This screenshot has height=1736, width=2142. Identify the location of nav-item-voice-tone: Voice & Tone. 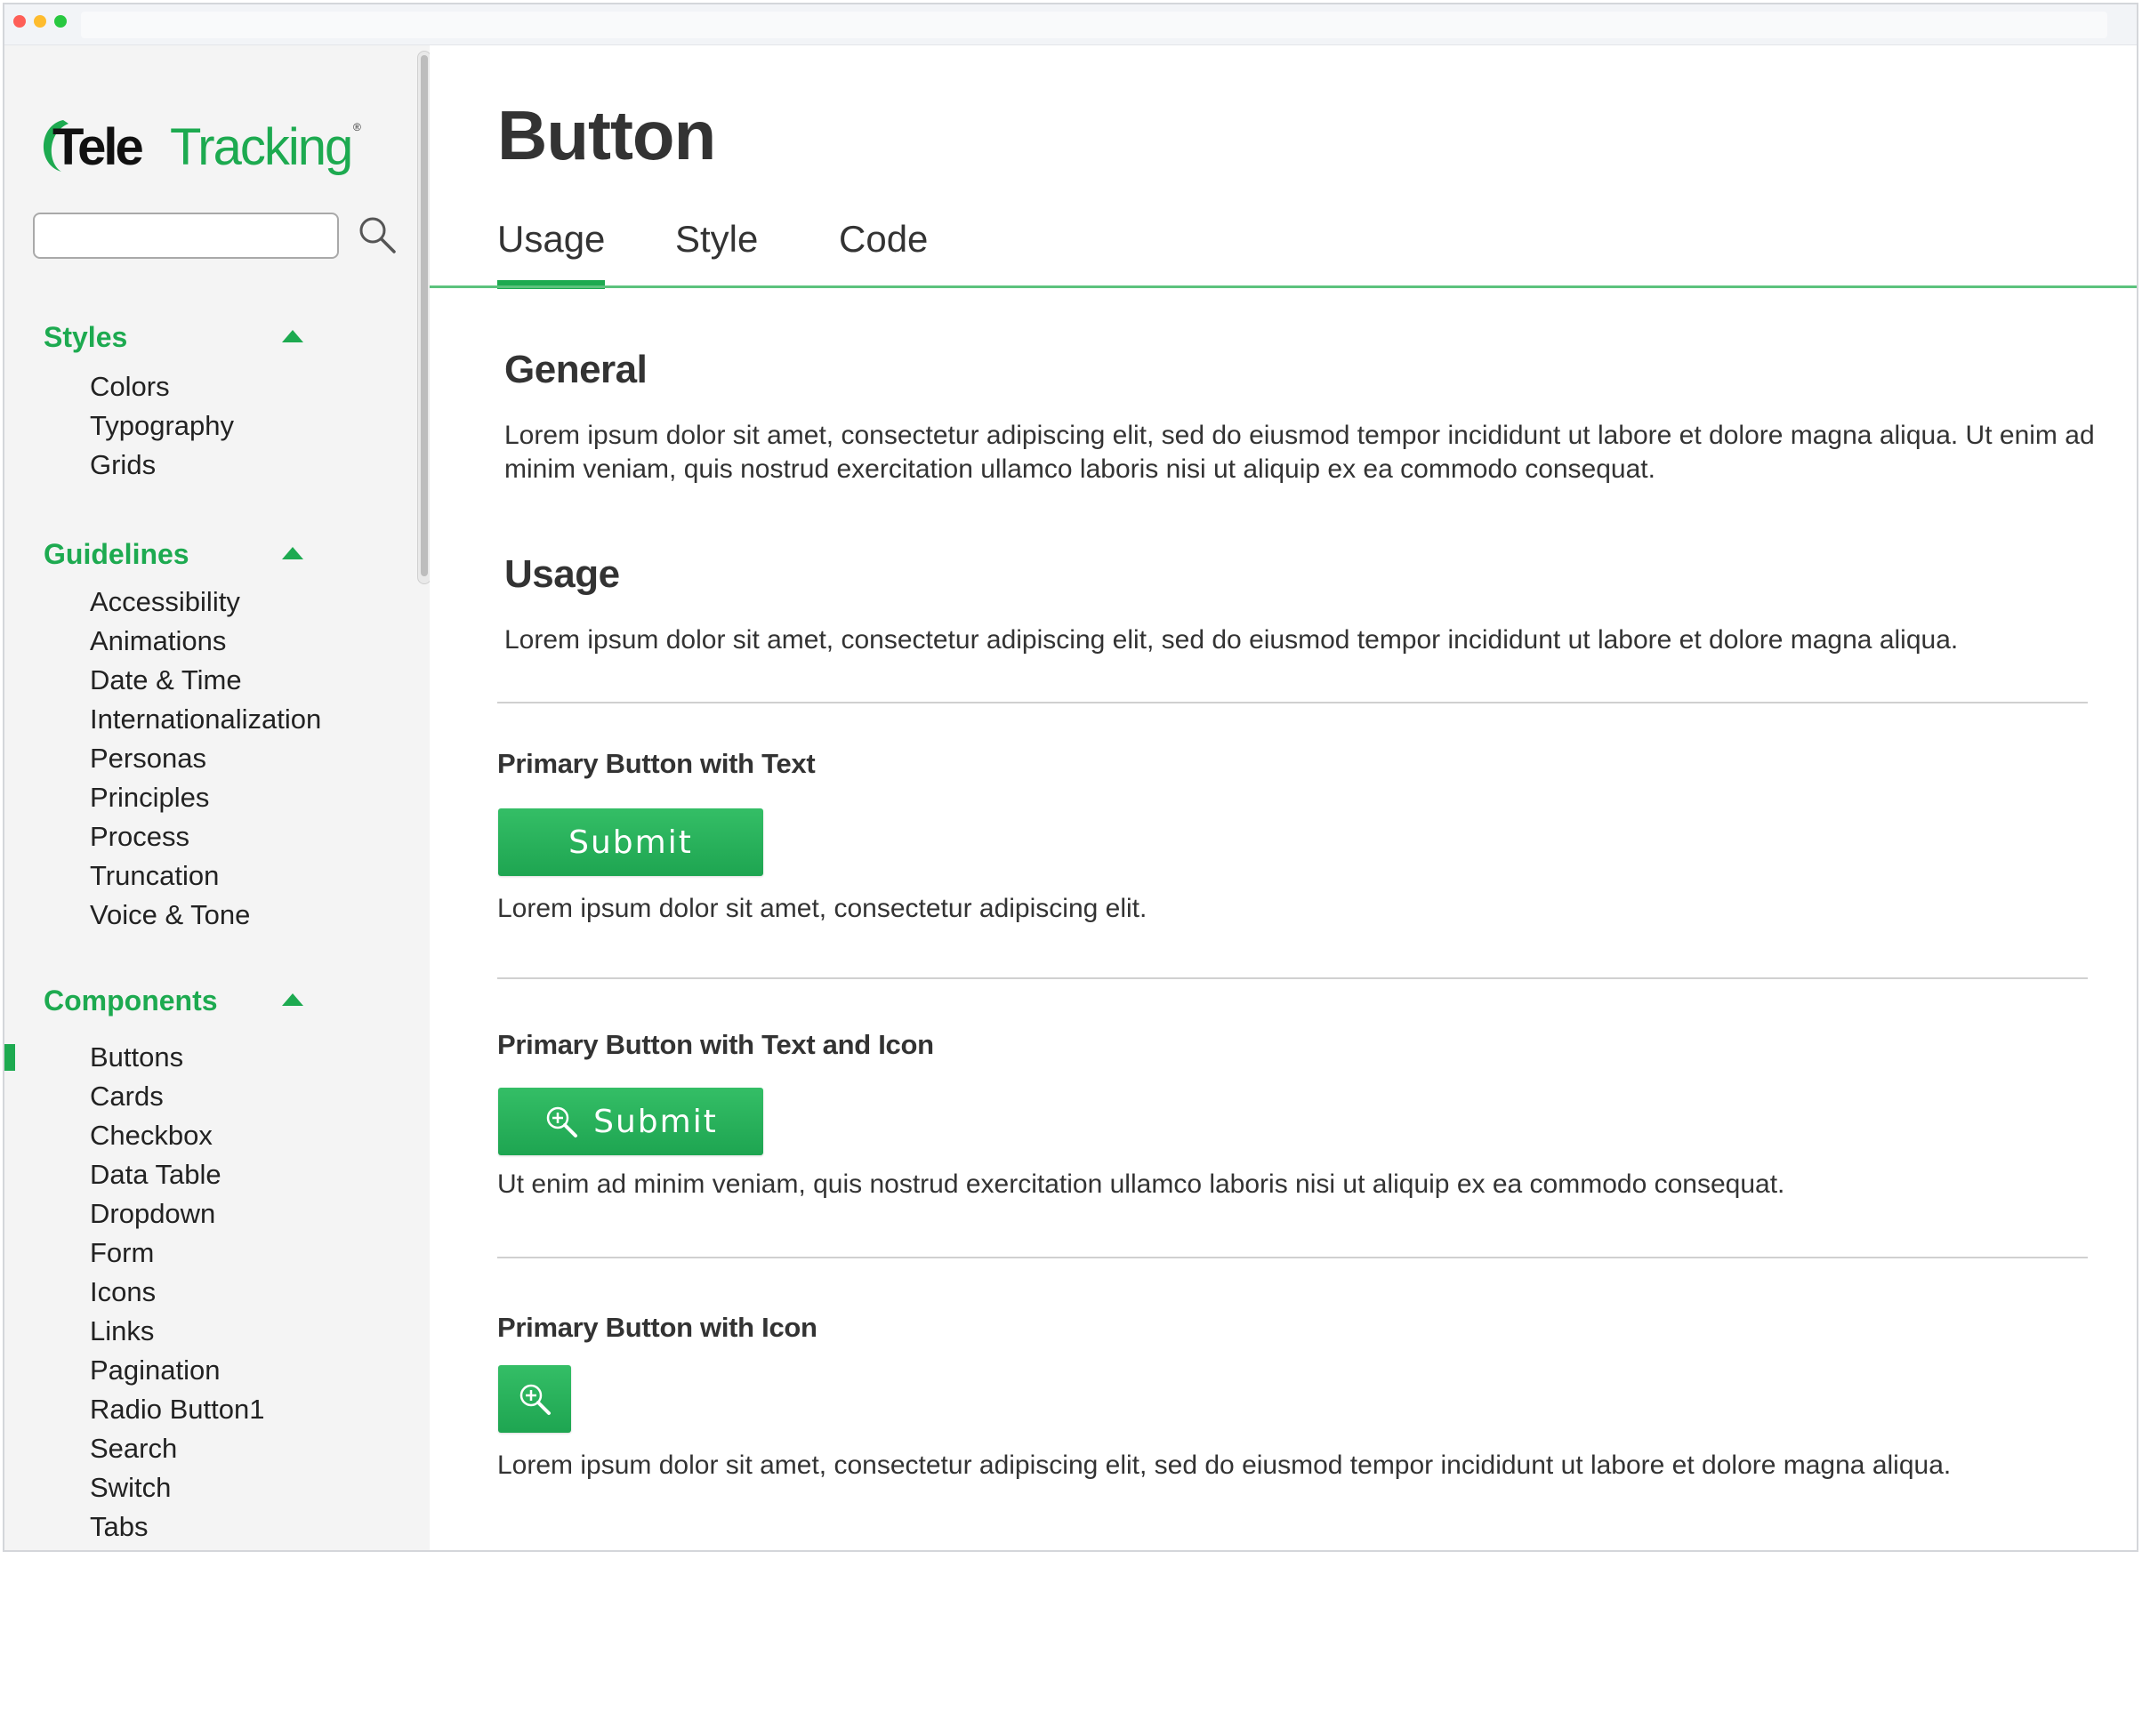
(206, 916).